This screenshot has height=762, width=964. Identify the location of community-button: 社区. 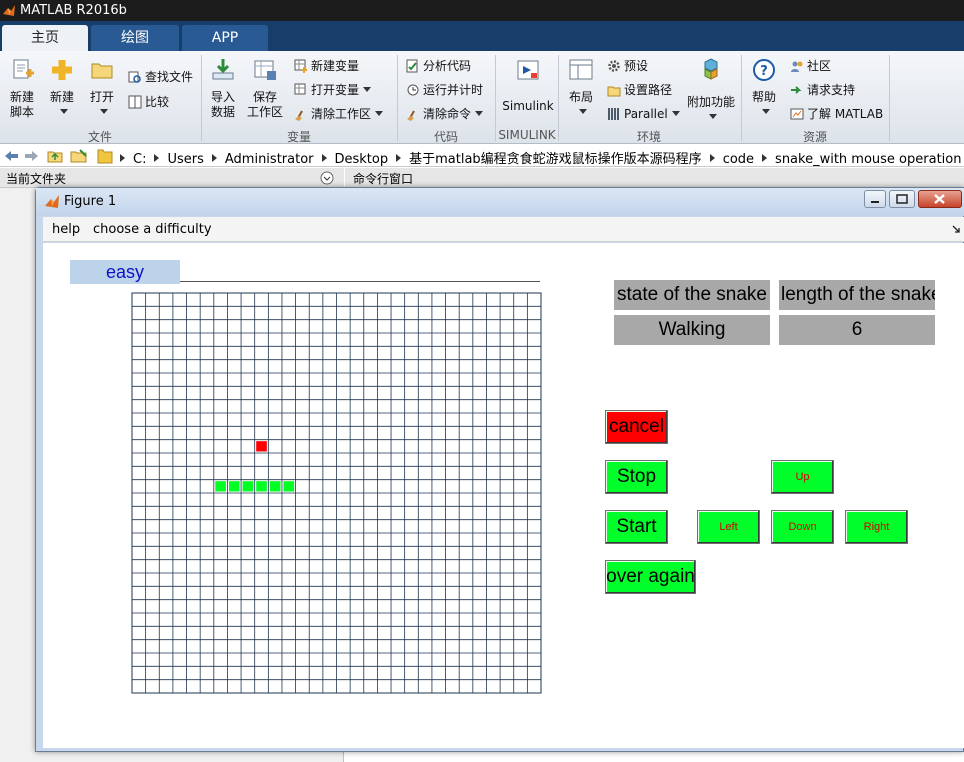
(810, 66).